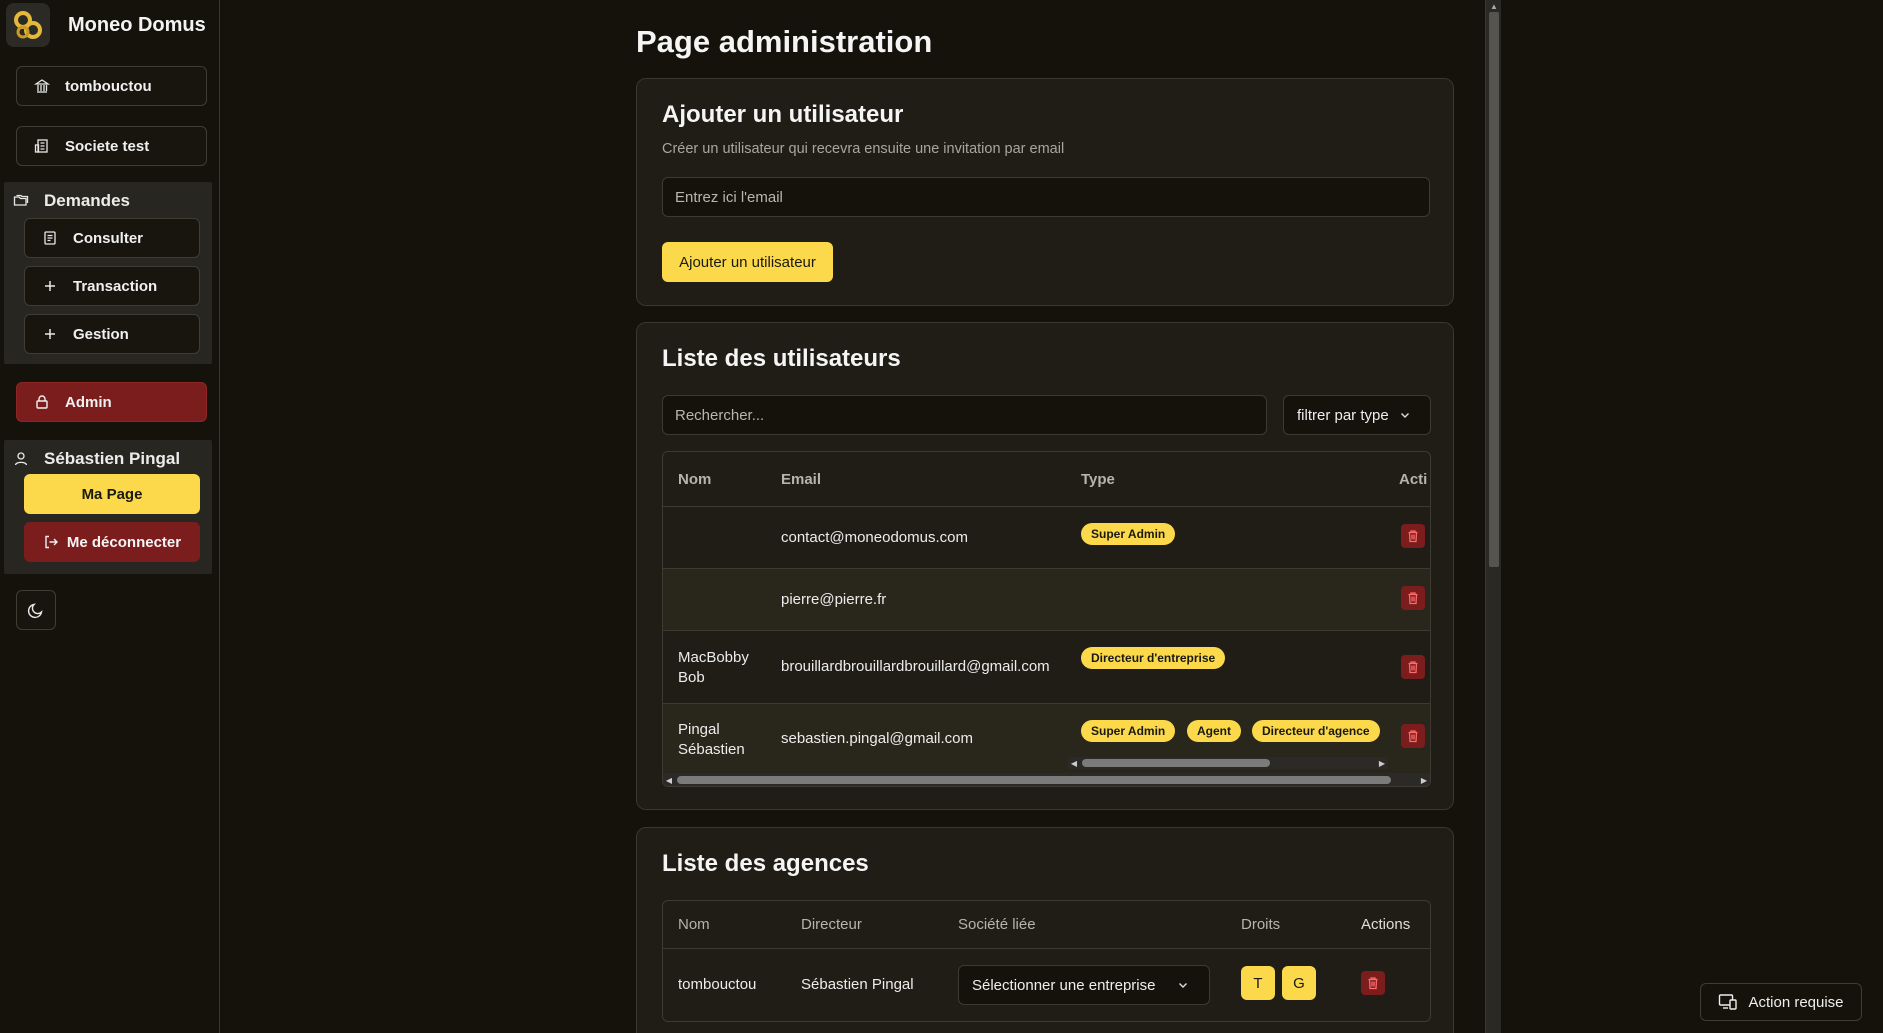 The height and width of the screenshot is (1033, 1883). I want to click on company-button: Societe test, so click(111, 146).